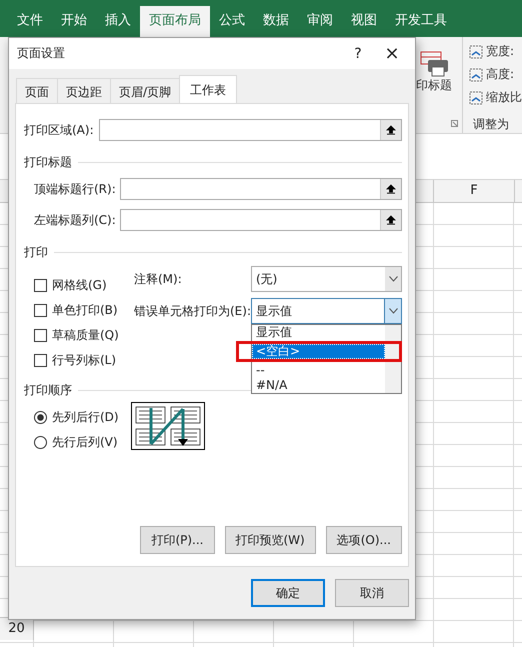  What do you see at coordinates (392, 54) in the screenshot?
I see `close-button: ×` at bounding box center [392, 54].